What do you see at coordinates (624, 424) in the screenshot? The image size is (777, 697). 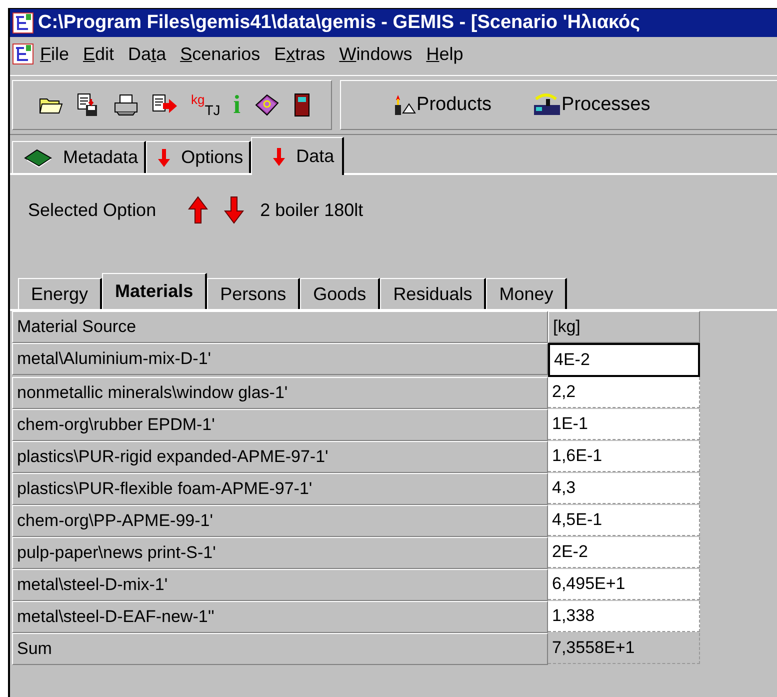 I see `table-cell: 1E-1` at bounding box center [624, 424].